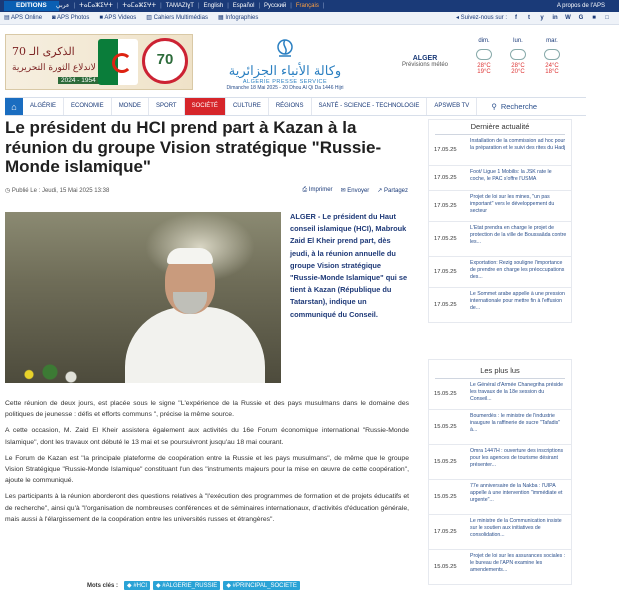 The height and width of the screenshot is (600, 619). Describe the element at coordinates (514, 106) in the screenshot. I see `search-link: ⚲ Recherche` at that location.